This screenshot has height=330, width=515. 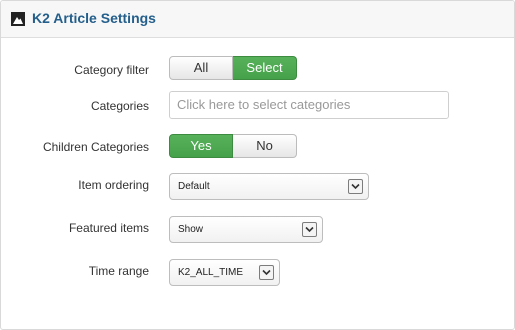 I want to click on item-ordering-label: Item ordering, so click(x=113, y=185).